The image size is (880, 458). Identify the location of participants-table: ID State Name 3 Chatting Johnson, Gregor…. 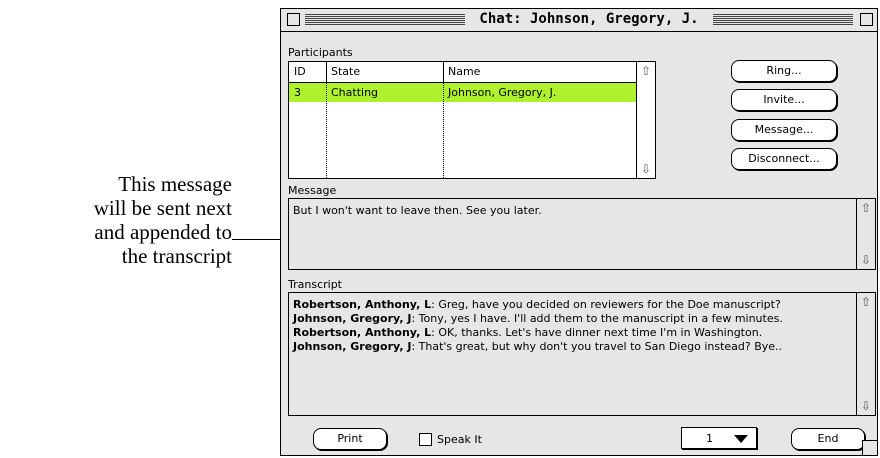
(472, 120).